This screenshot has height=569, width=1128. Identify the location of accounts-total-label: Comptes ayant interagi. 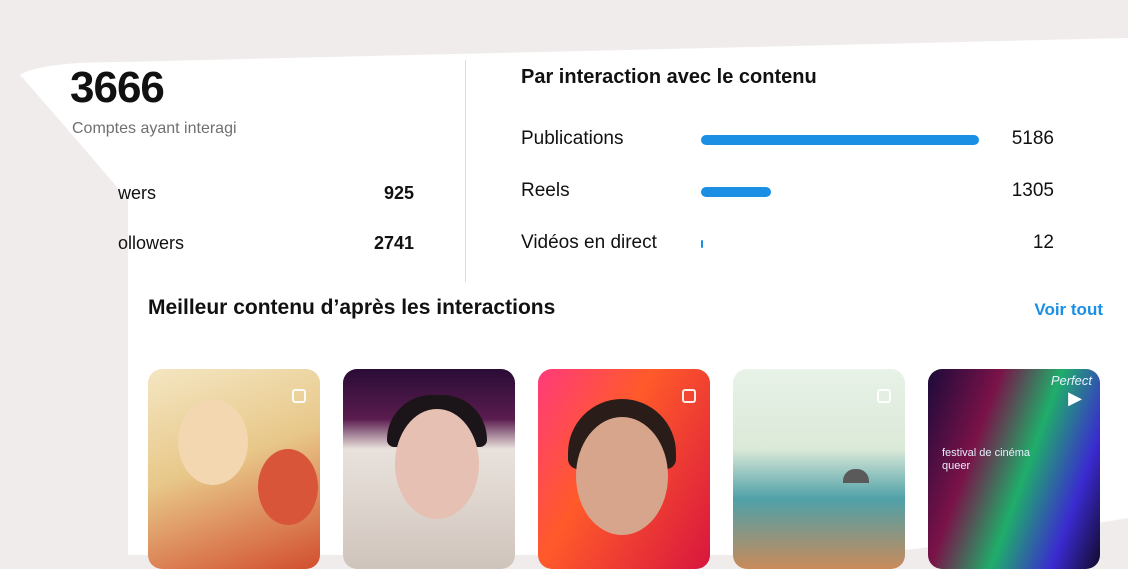
(154, 128).